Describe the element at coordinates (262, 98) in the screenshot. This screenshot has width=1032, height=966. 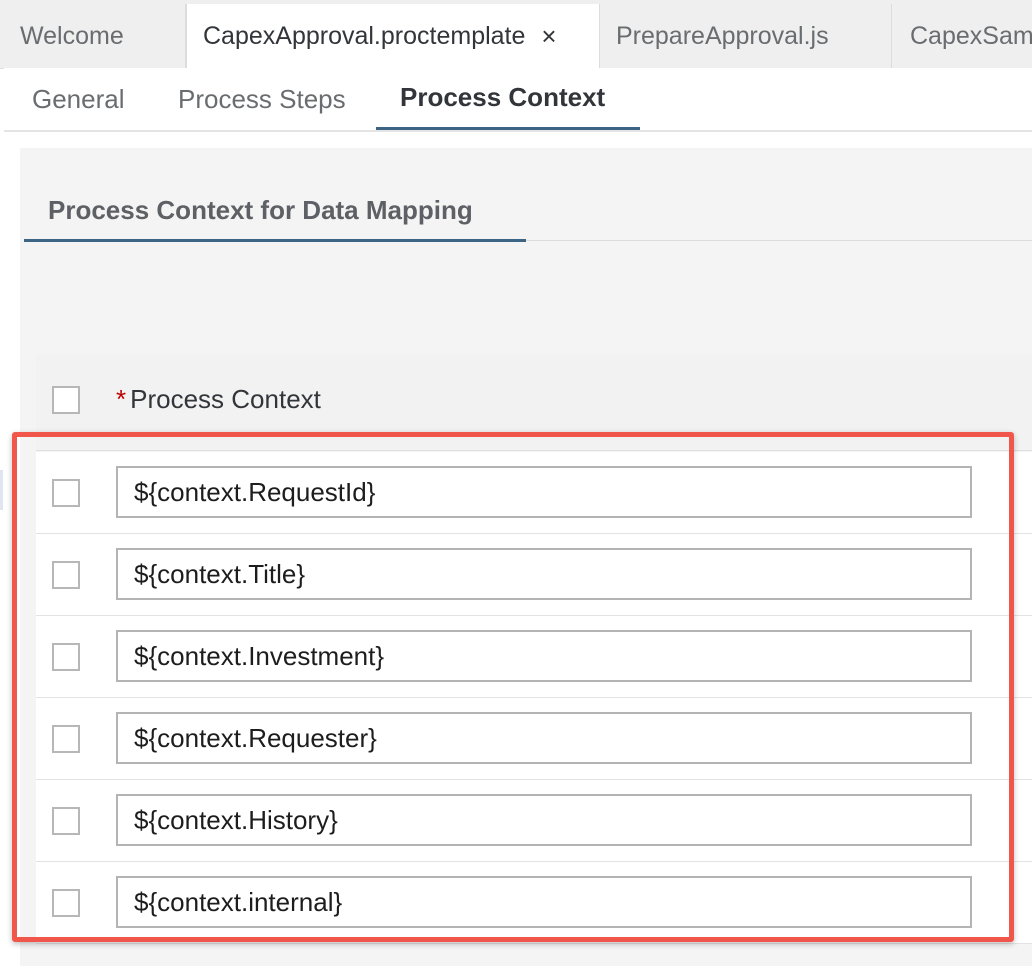
I see `tab-label: Process Steps` at that location.